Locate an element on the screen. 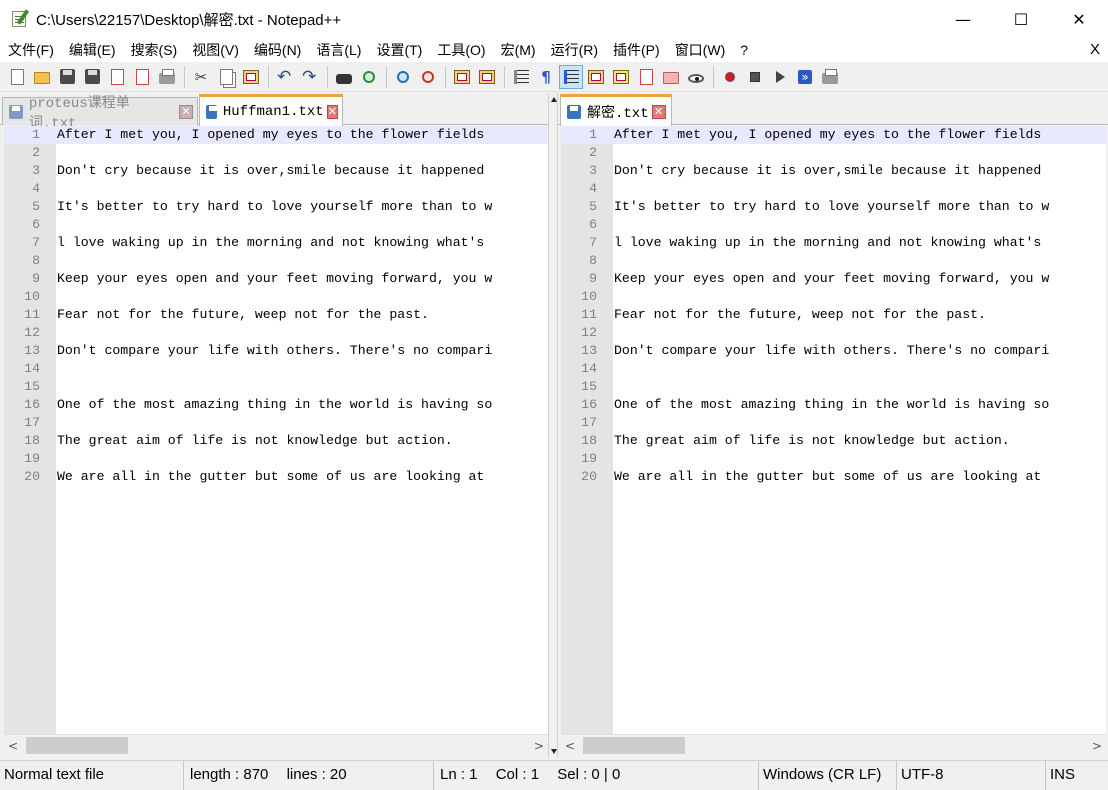 The height and width of the screenshot is (790, 1108). status-eol: Windows (CR LF) is located at coordinates (828, 775).